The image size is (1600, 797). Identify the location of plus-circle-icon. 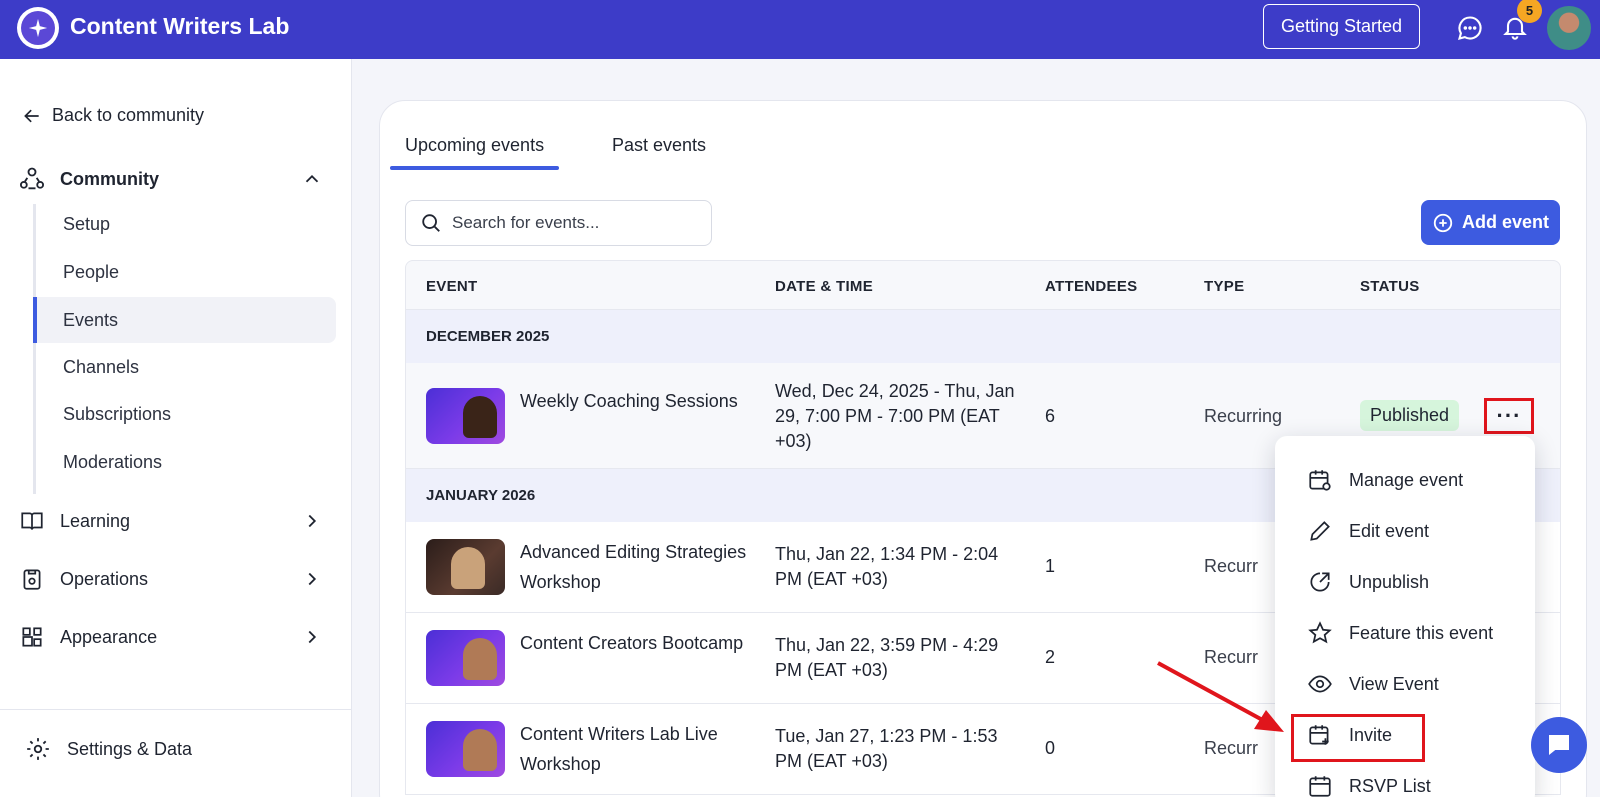
(1443, 222).